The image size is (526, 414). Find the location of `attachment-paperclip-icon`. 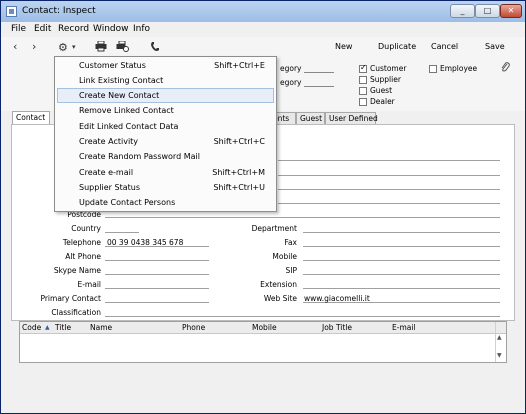

attachment-paperclip-icon is located at coordinates (505, 69).